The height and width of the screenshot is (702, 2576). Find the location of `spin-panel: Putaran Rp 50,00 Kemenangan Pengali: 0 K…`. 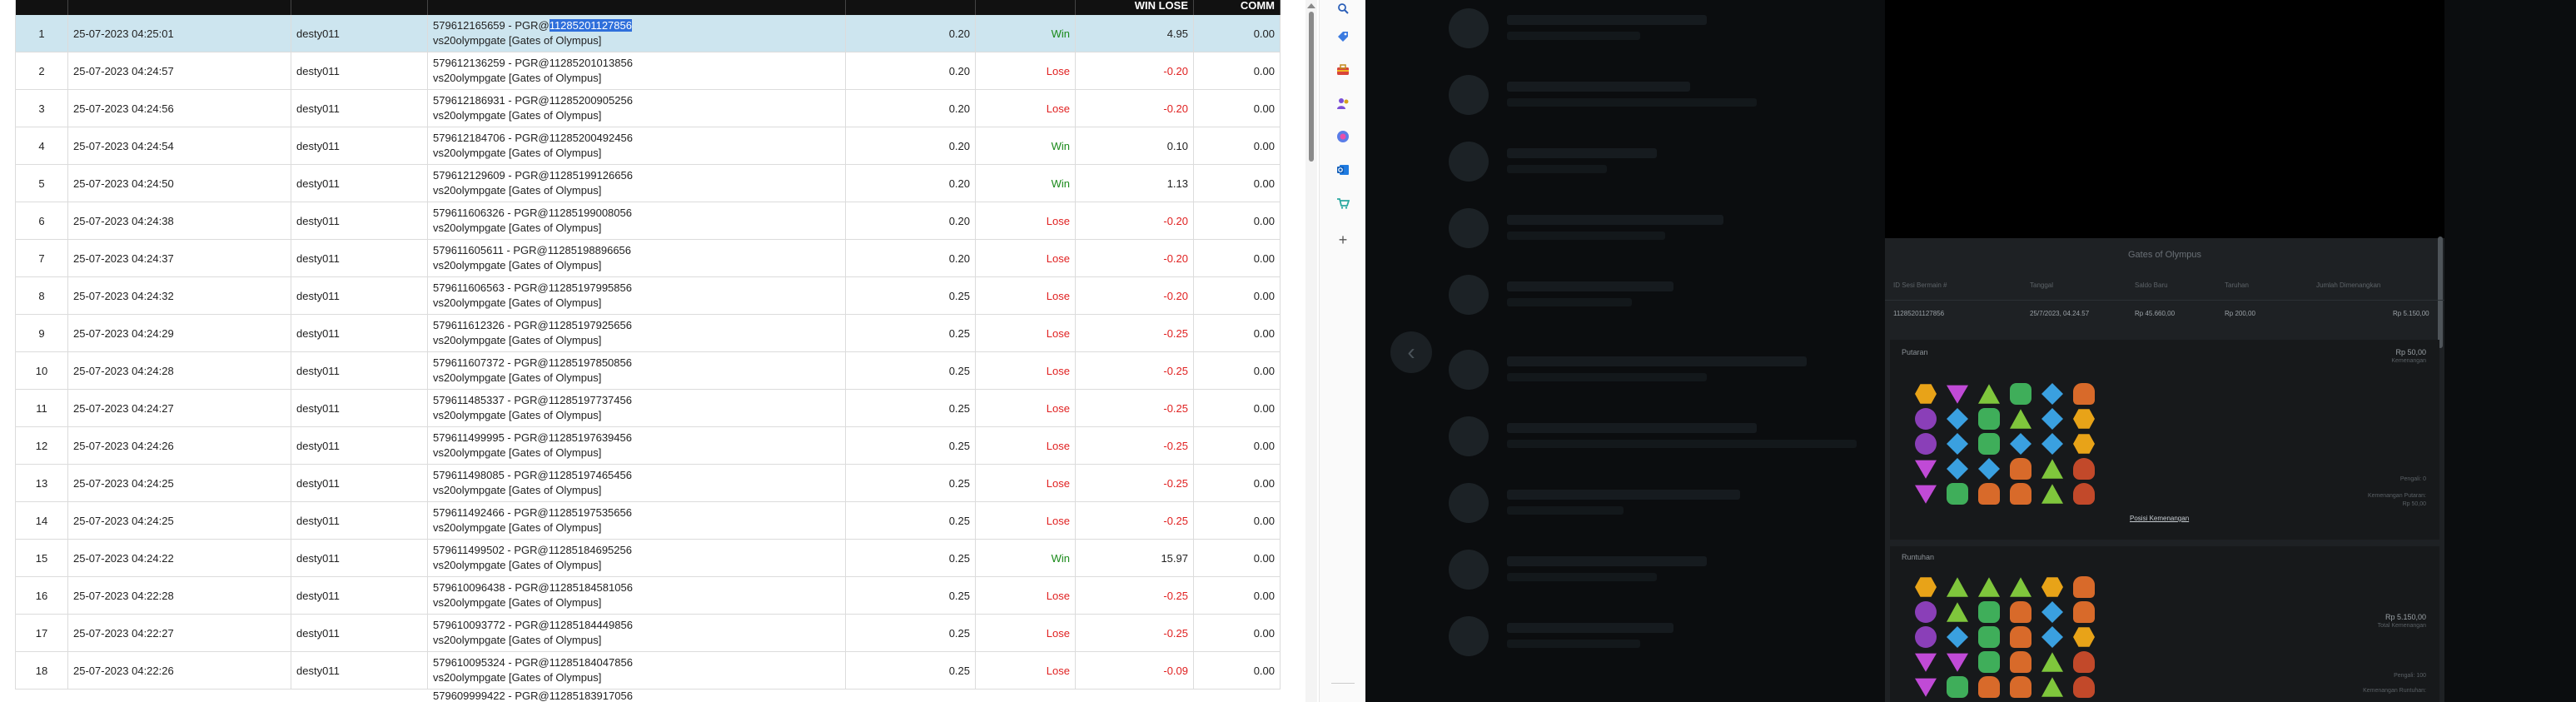

spin-panel: Putaran Rp 50,00 Kemenangan Pengali: 0 K… is located at coordinates (2164, 440).